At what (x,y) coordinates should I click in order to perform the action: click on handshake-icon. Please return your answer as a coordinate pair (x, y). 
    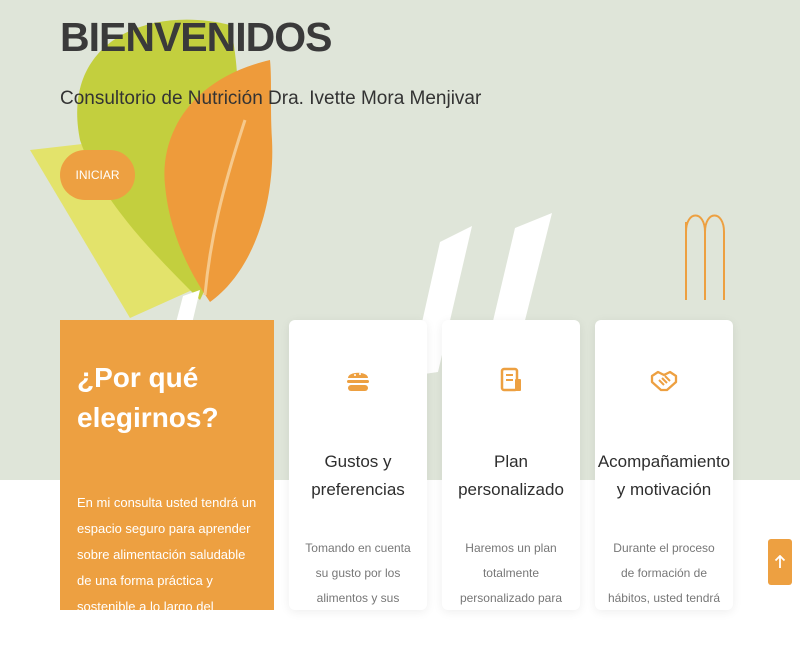
    Looking at the image, I should click on (664, 381).